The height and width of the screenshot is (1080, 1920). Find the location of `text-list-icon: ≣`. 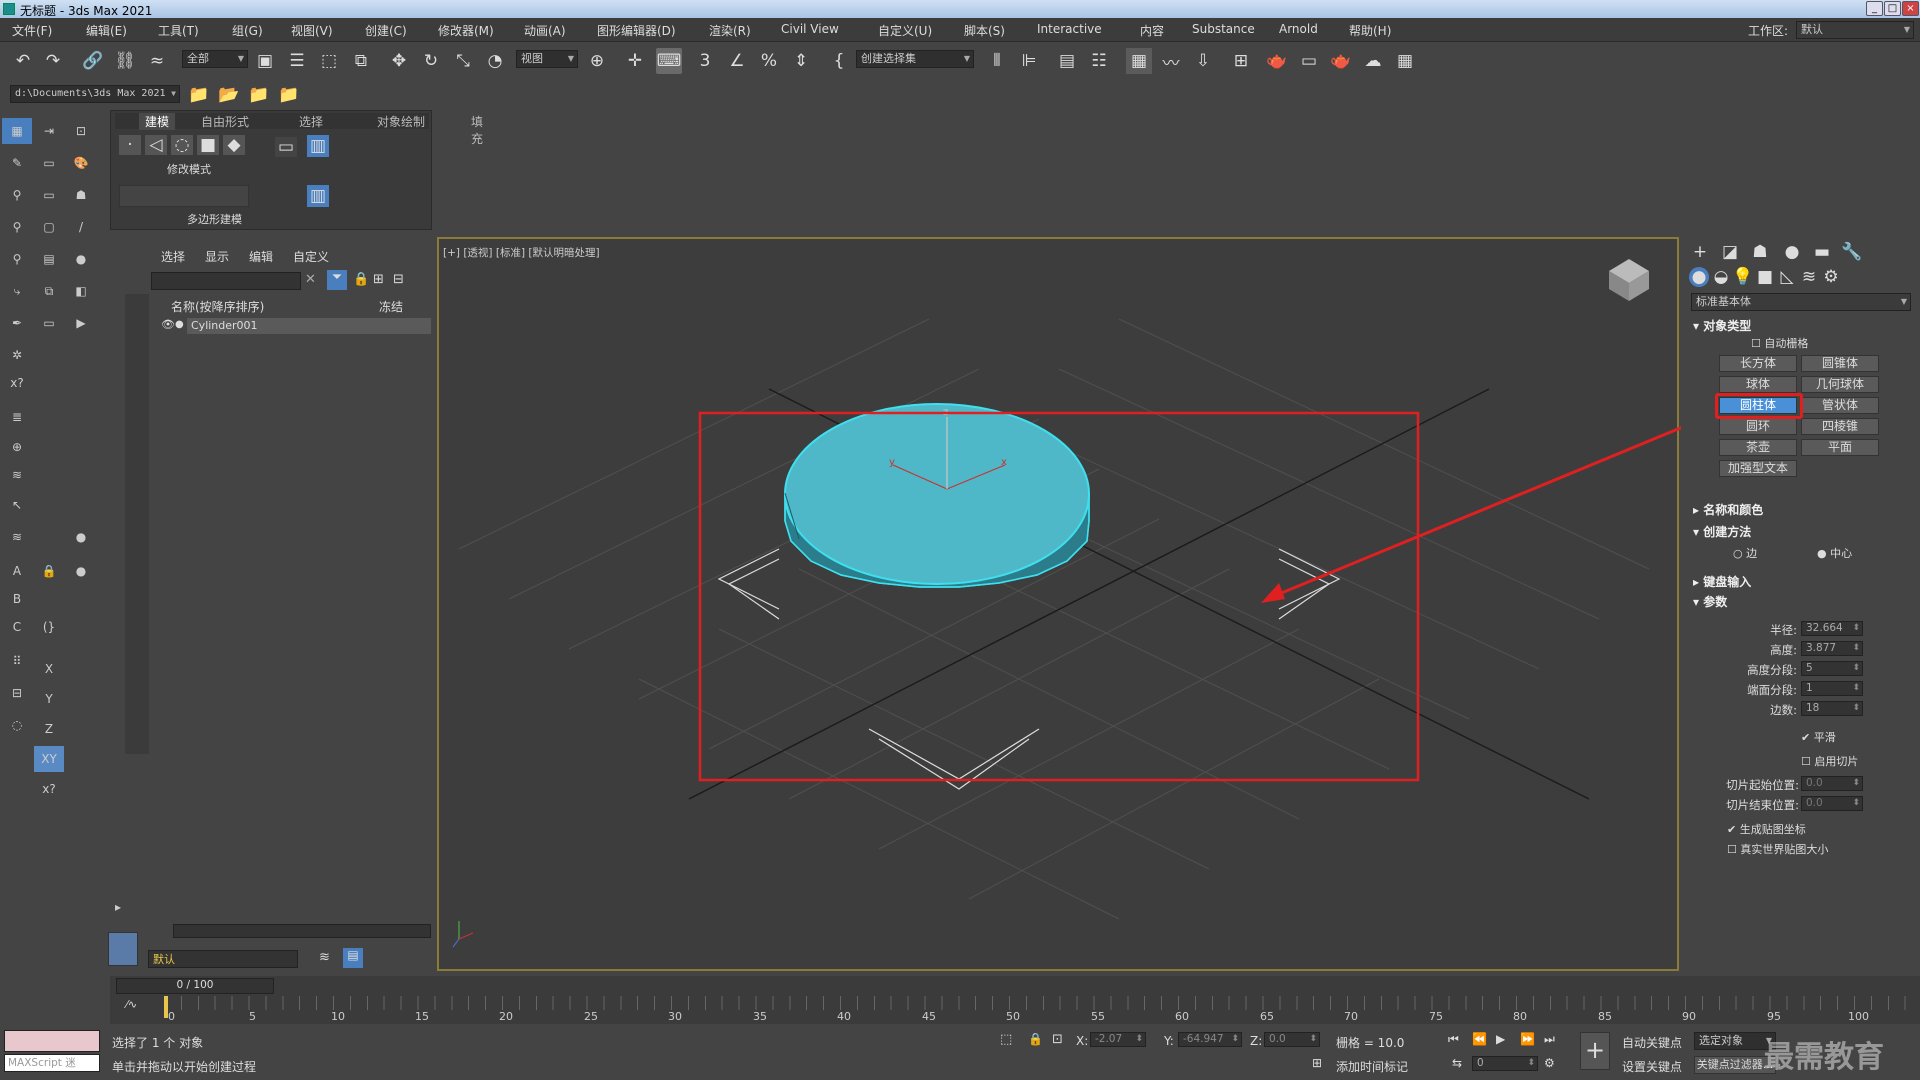

text-list-icon: ≣ is located at coordinates (17, 417).